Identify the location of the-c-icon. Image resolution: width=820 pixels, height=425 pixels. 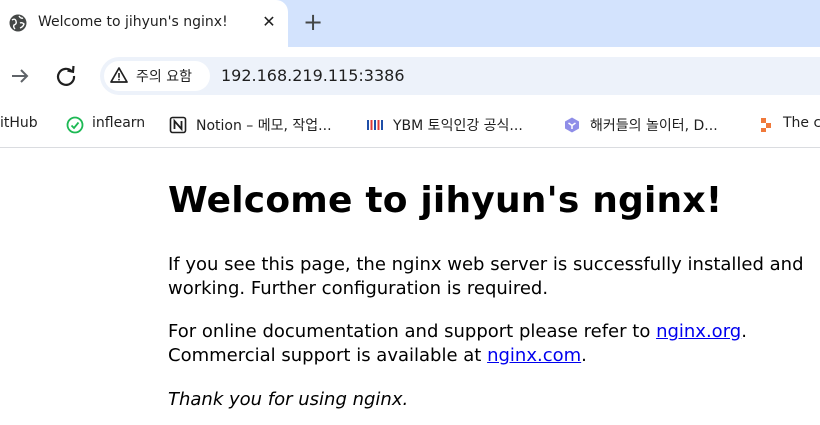
(766, 125).